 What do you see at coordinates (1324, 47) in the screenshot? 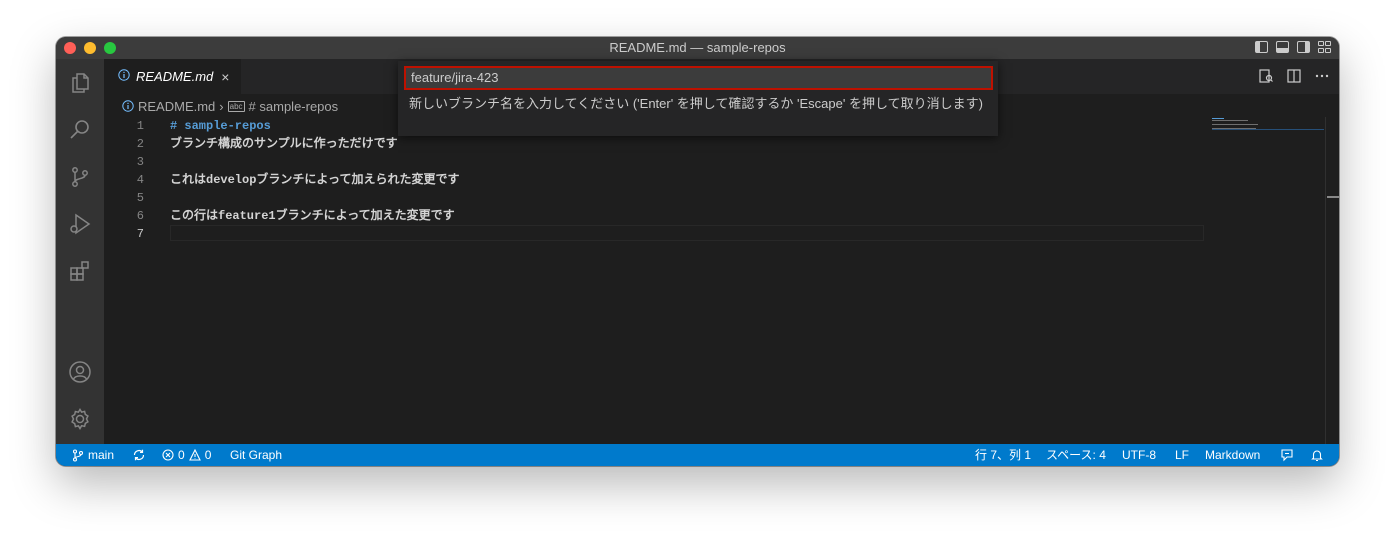
I see `customize-layout-icon` at bounding box center [1324, 47].